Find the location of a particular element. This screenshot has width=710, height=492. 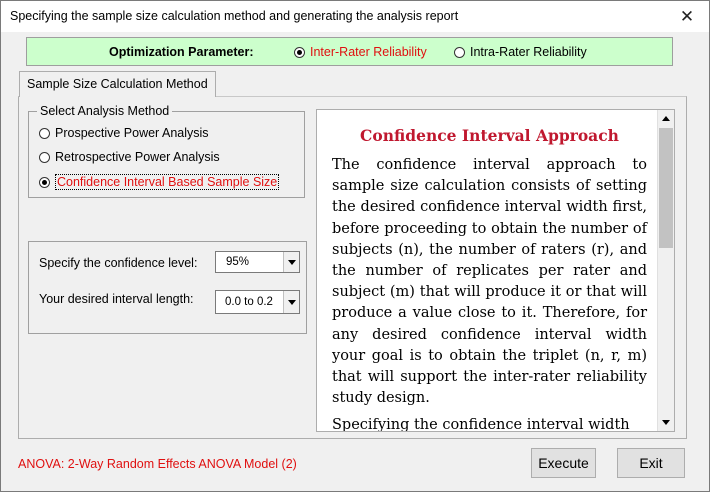

interval-length-label: Your desired interval length: is located at coordinates (116, 299).